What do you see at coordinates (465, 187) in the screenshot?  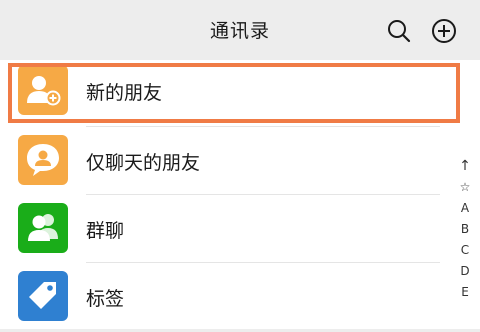 I see `index-item-star: ☆` at bounding box center [465, 187].